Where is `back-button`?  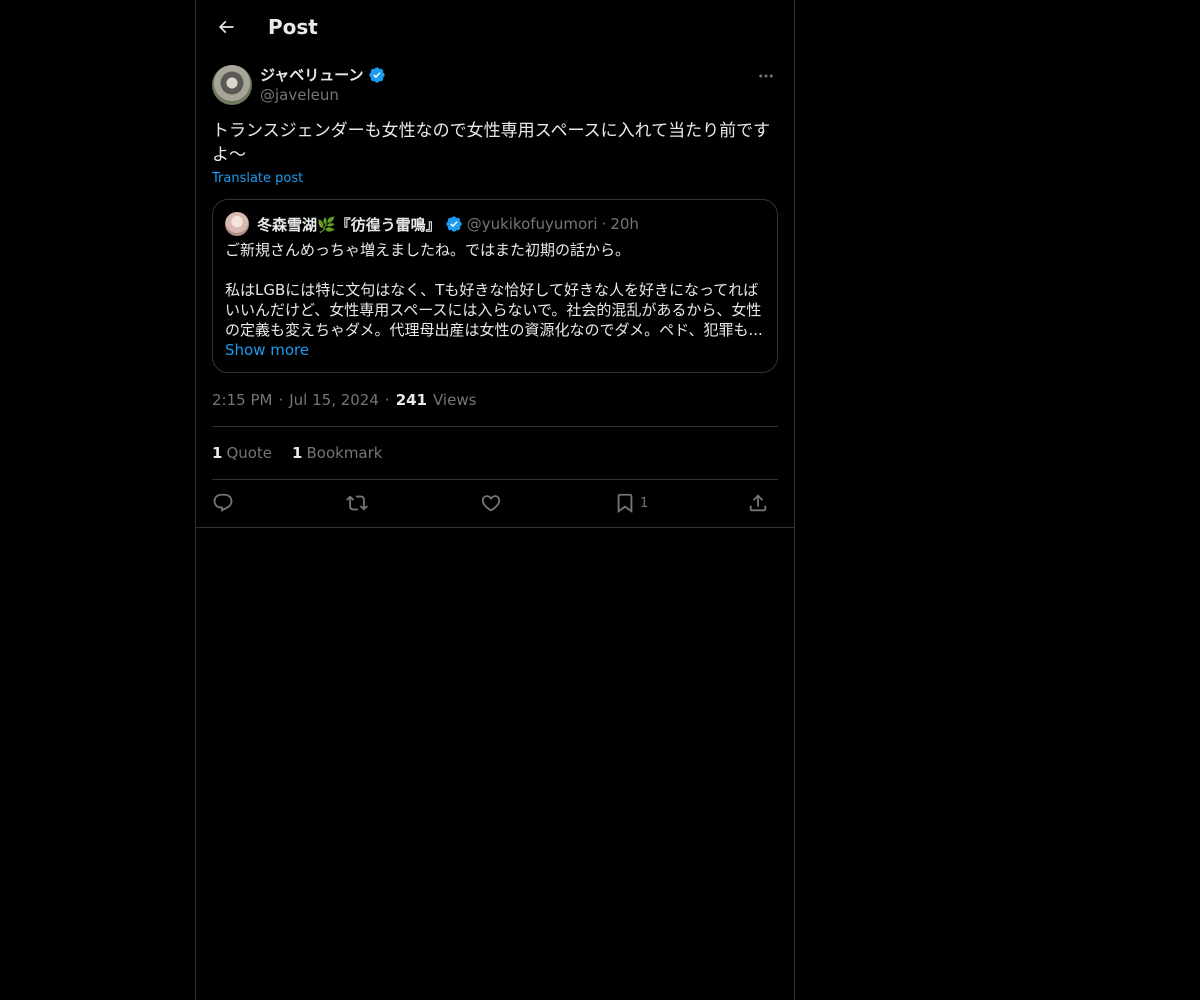 back-button is located at coordinates (226, 27).